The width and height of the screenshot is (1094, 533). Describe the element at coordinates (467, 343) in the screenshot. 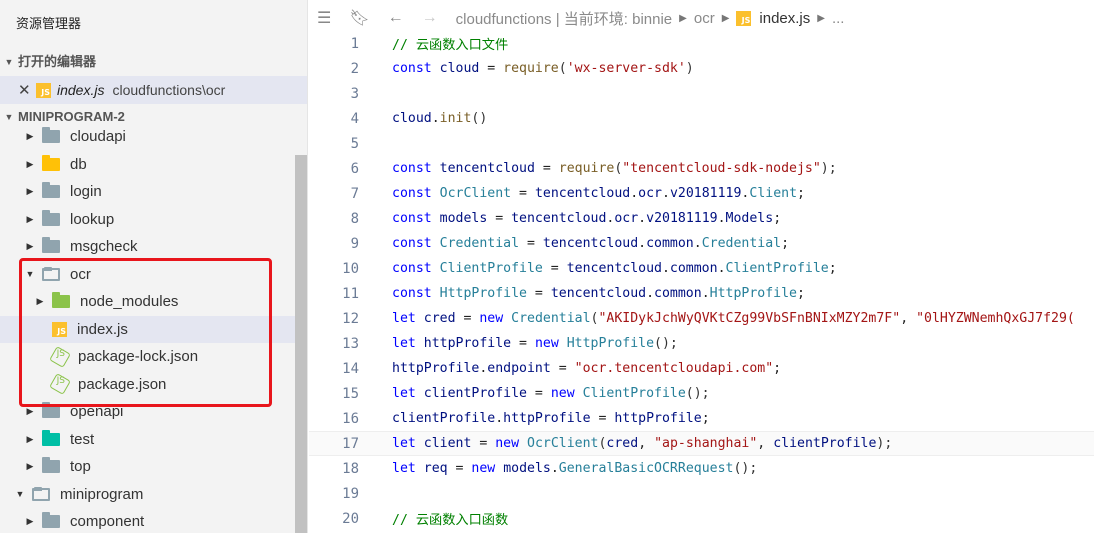

I see `code-token: httpProfile` at that location.